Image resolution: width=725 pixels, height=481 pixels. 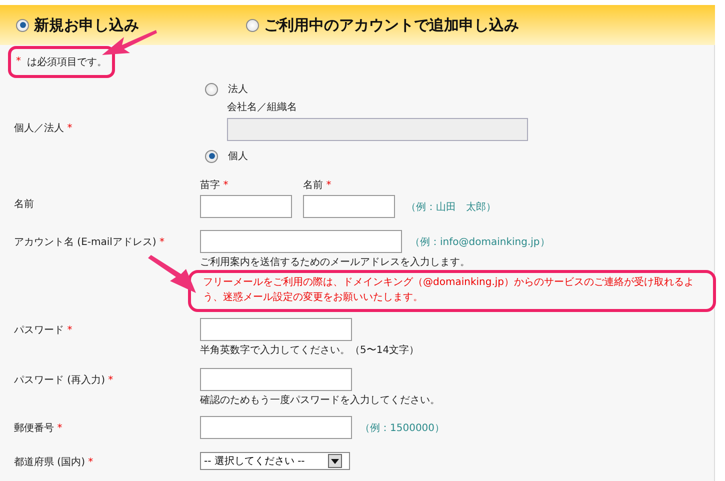 I want to click on example-text: （例：1500000）, so click(x=402, y=428).